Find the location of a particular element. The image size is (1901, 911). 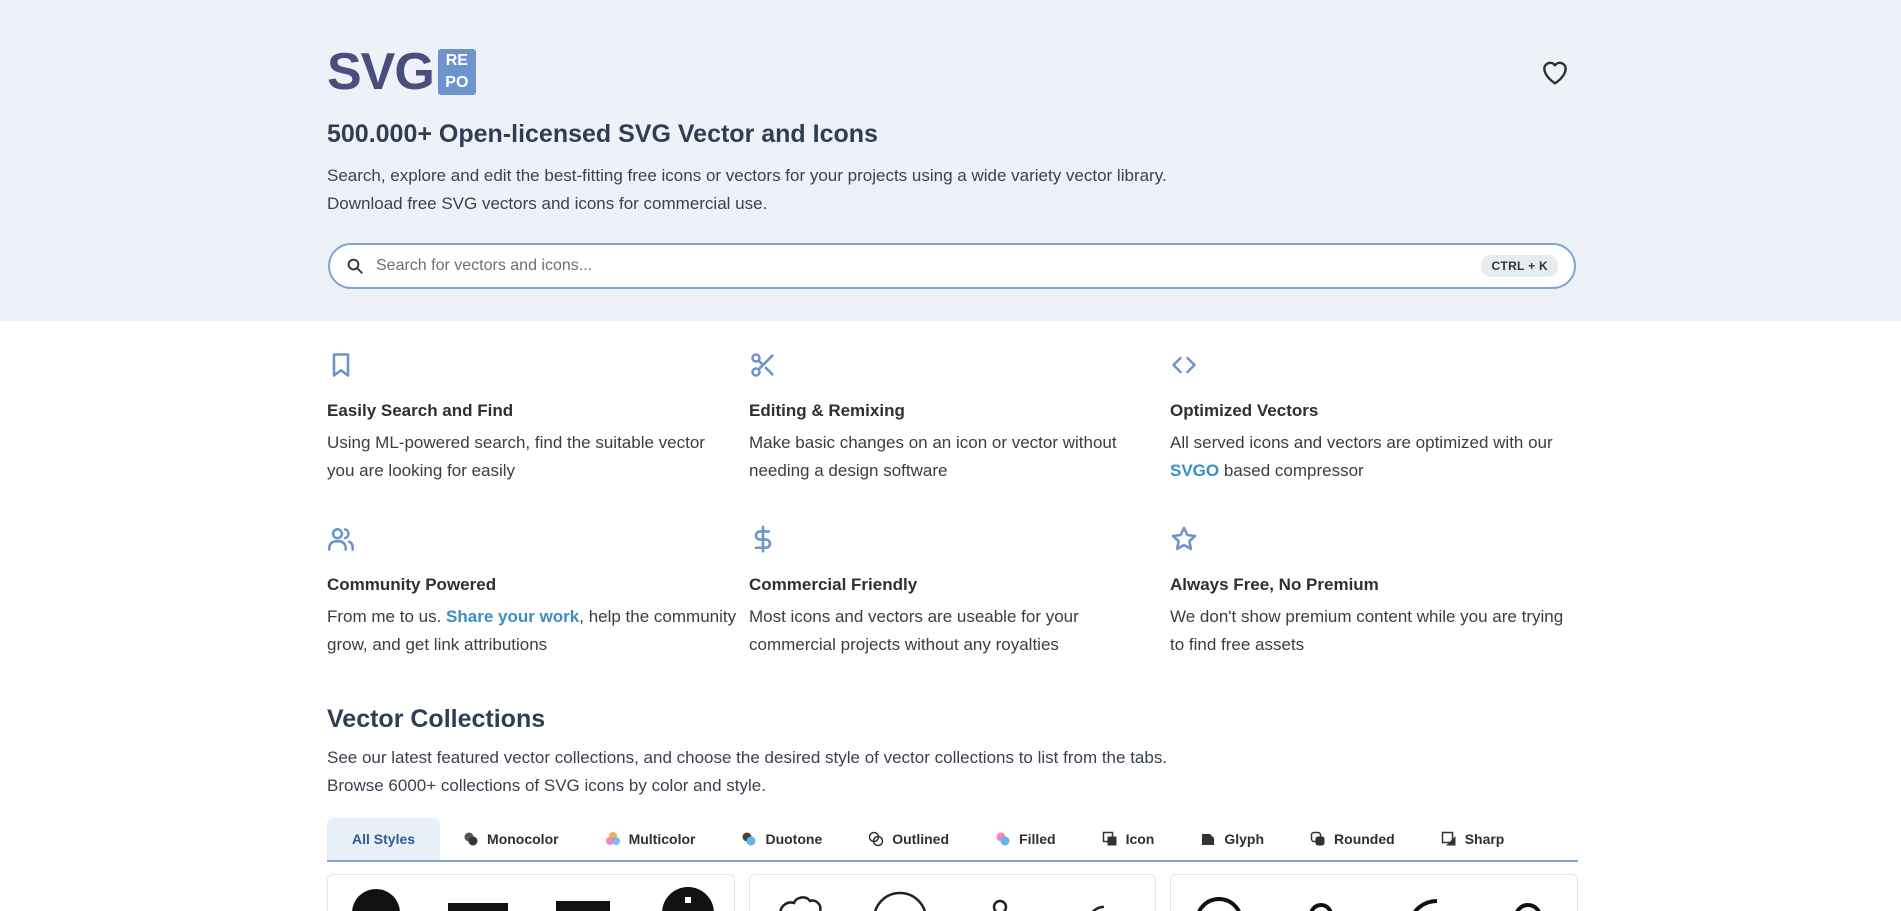

tab-label: Rounded is located at coordinates (1364, 839).